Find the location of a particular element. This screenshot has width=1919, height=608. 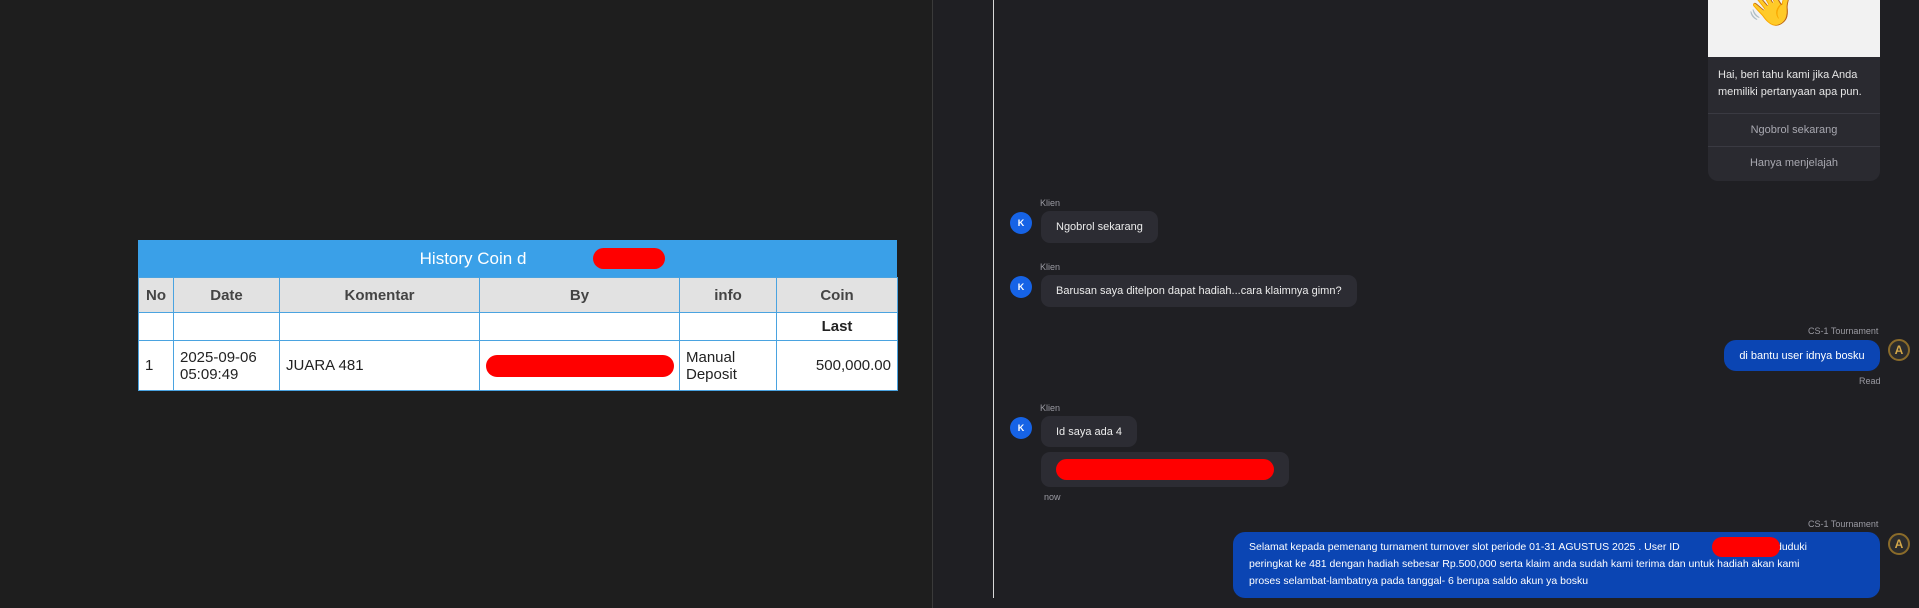

subheader-row: Last is located at coordinates (518, 326).